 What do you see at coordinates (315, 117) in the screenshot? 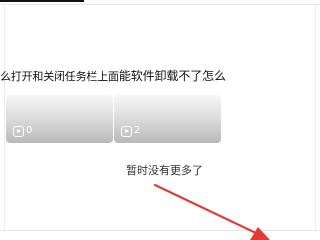
I see `frame-right-line` at bounding box center [315, 117].